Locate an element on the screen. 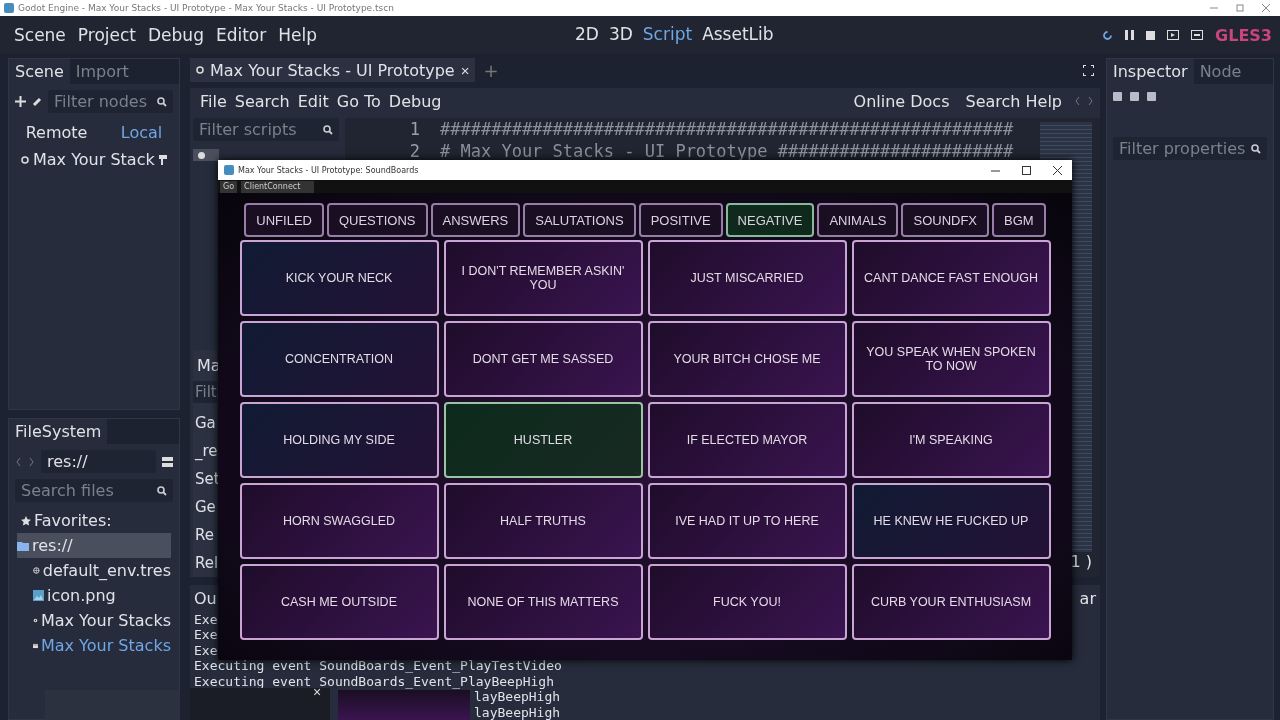 The height and width of the screenshot is (720, 1280). maximize-icon is located at coordinates (1026, 170).